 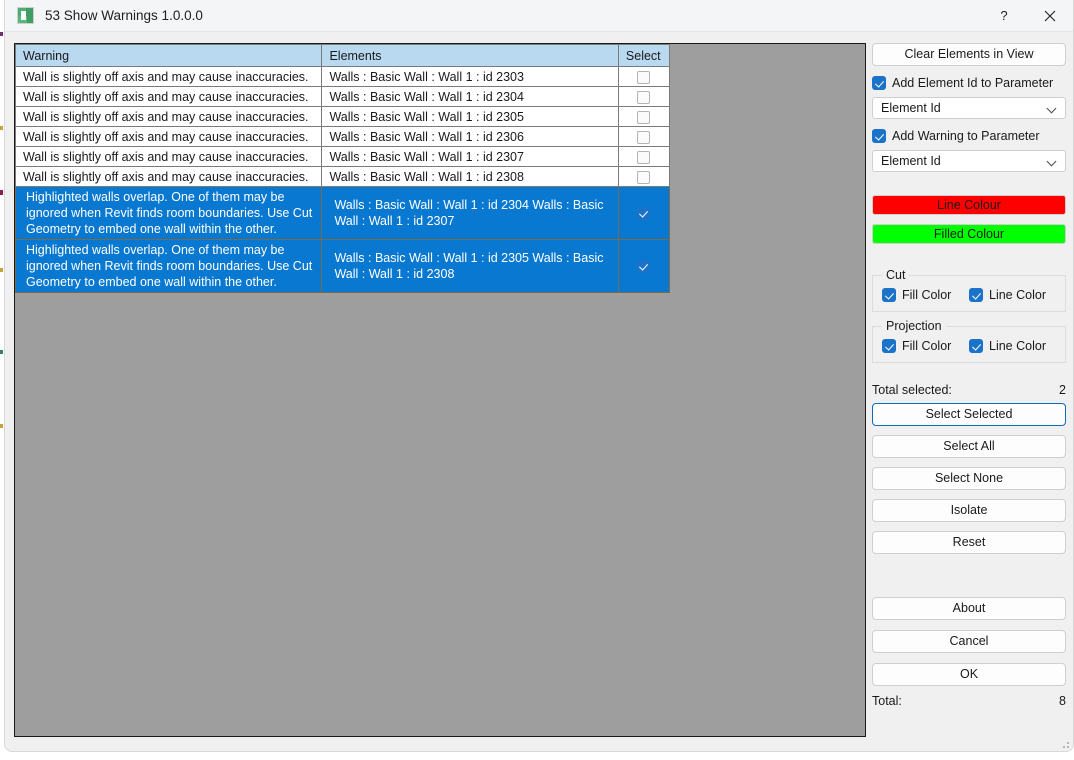 I want to click on resize-grip, so click(x=1064, y=743).